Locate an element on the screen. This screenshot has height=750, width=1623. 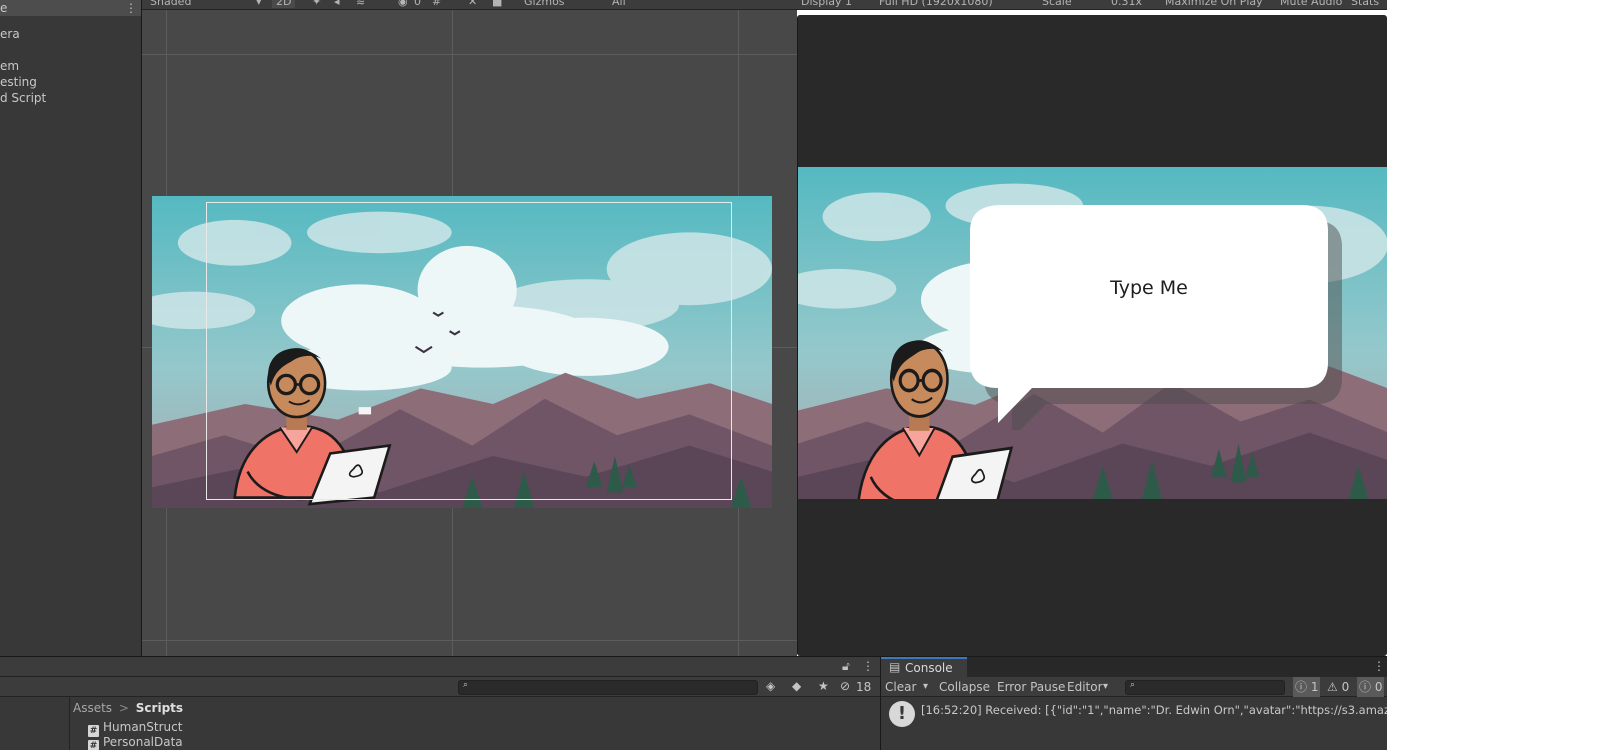
project-tab-header: 🔓︎ ⋮ is located at coordinates (440, 667).